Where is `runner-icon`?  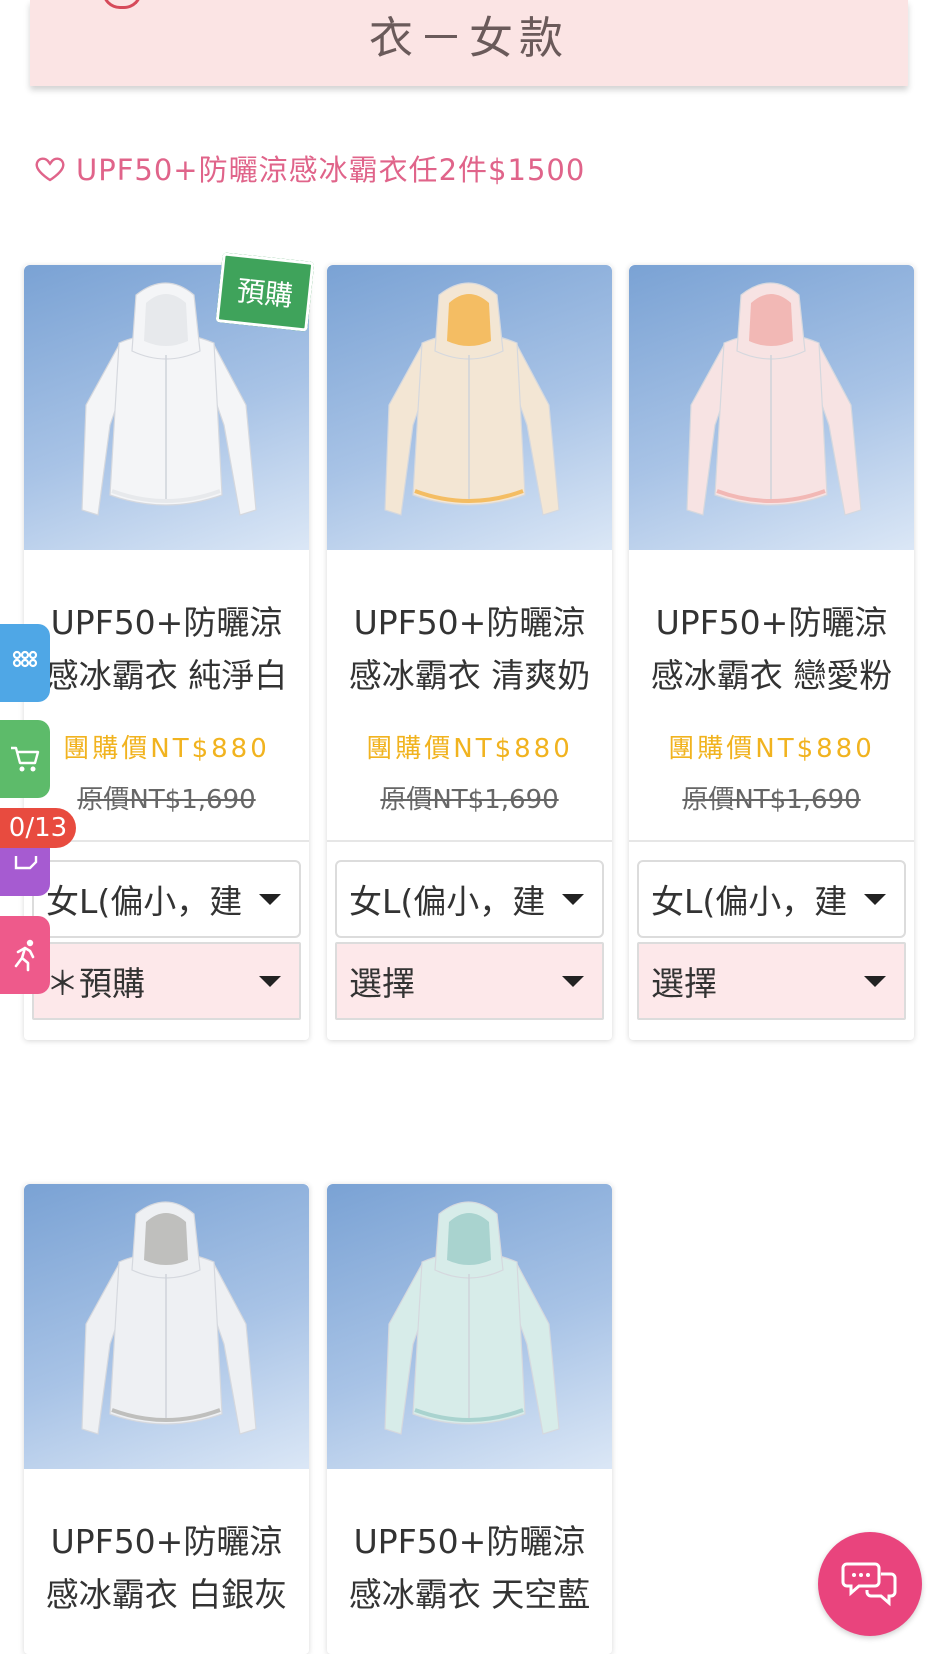 runner-icon is located at coordinates (24, 955).